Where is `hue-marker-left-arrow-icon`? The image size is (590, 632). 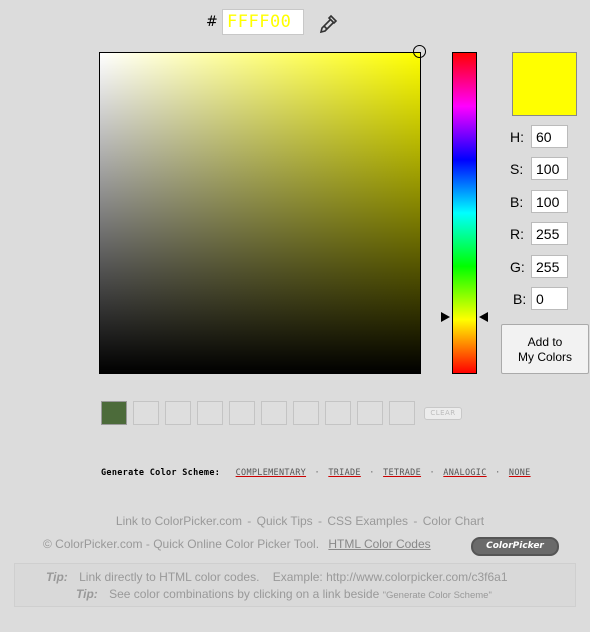 hue-marker-left-arrow-icon is located at coordinates (445, 317).